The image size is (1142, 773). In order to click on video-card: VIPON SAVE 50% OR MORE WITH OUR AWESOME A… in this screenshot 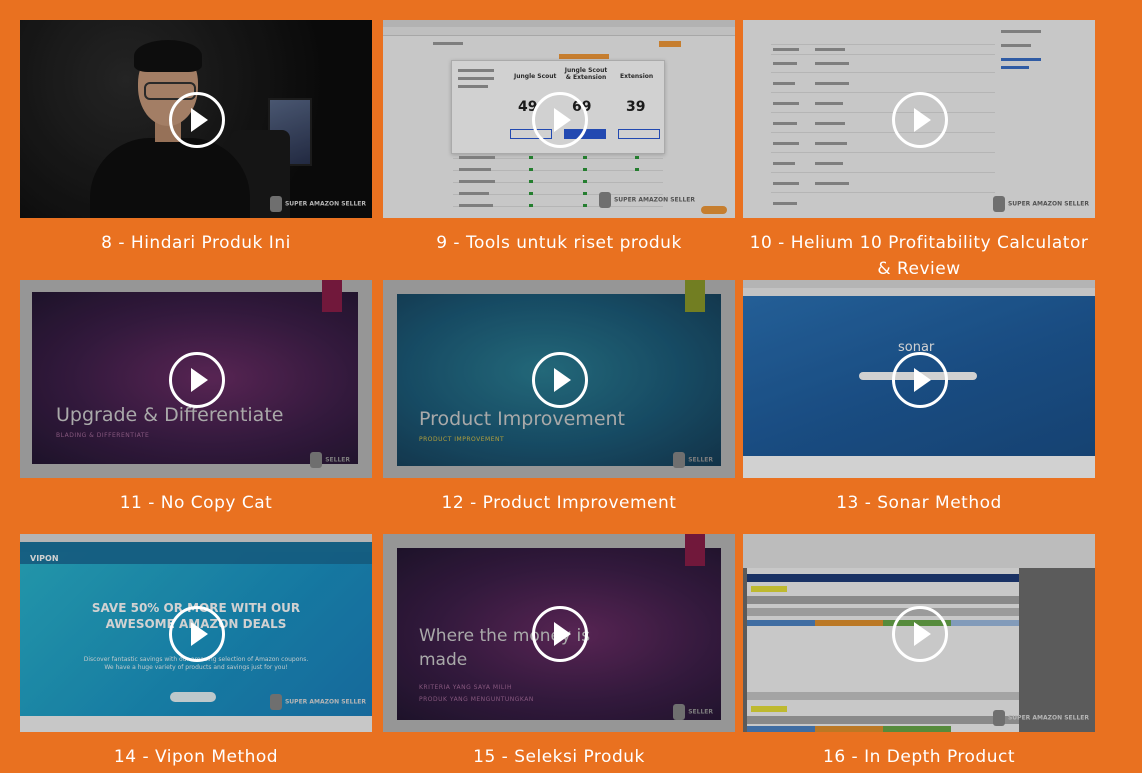, I will do `click(196, 652)`.